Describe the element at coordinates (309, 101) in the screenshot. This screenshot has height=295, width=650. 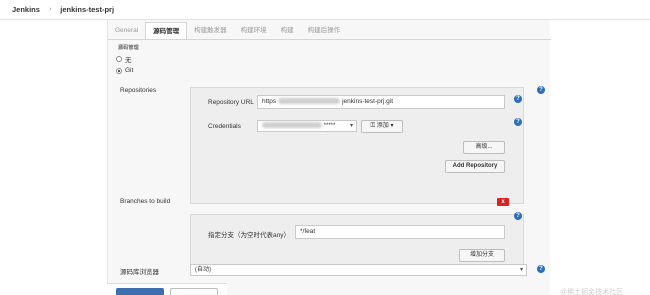
I see `redacted-url-part` at that location.